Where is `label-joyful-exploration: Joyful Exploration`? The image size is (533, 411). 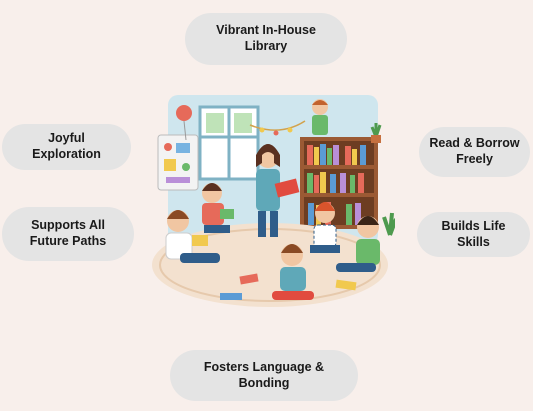
label-joyful-exploration: Joyful Exploration is located at coordinates (66, 147).